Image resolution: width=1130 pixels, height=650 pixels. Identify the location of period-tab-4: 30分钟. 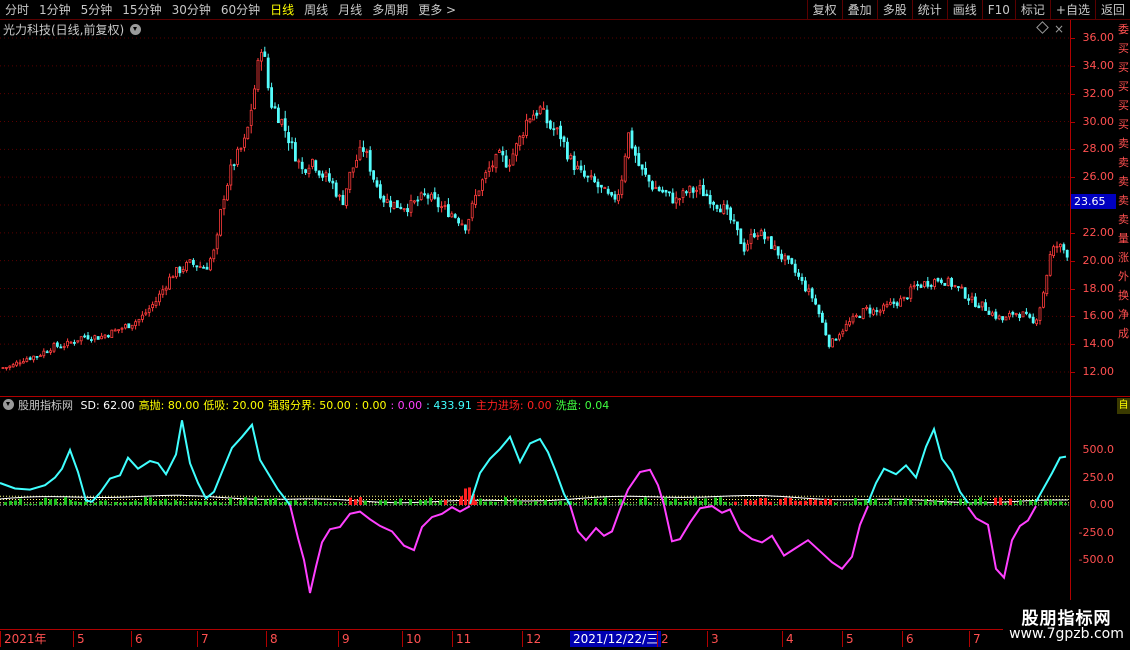
(191, 10).